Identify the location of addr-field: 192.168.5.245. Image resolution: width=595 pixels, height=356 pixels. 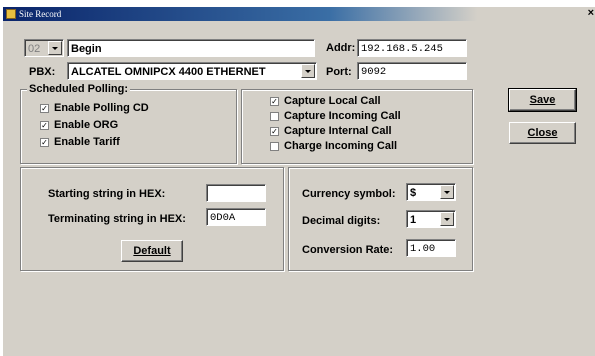
(412, 48).